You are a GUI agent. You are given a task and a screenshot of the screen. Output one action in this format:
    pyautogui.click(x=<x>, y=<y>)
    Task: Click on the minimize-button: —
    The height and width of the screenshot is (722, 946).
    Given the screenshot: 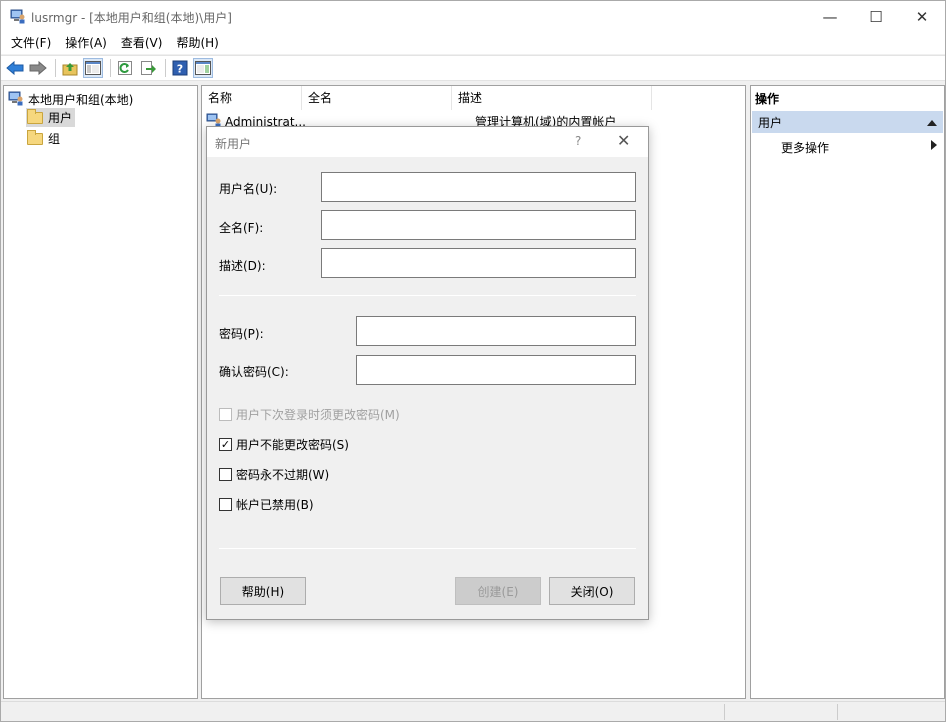 What is the action you would take?
    pyautogui.click(x=830, y=16)
    